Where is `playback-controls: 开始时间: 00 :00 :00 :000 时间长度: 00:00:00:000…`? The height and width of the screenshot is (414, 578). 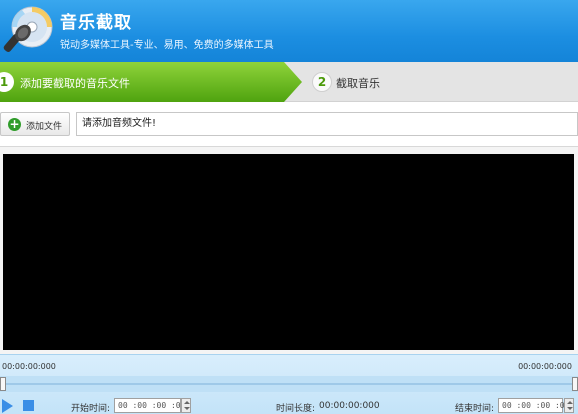 playback-controls: 开始时间: 00 :00 :00 :000 时间长度: 00:00:00:000… is located at coordinates (289, 405).